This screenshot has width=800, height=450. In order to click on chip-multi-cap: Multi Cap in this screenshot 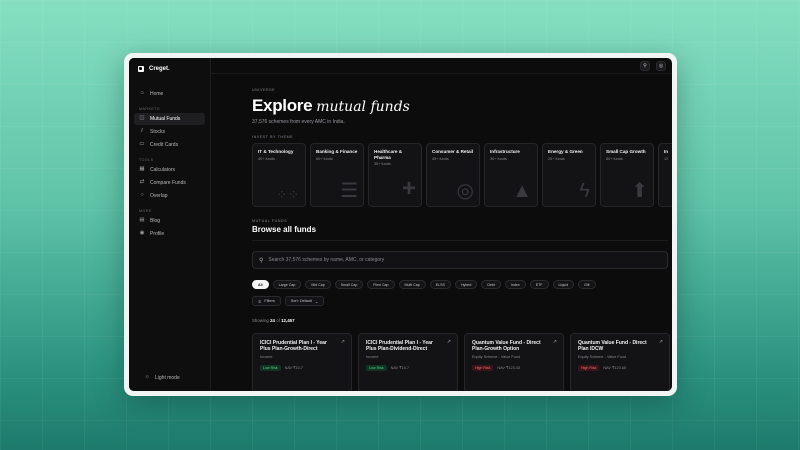, I will do `click(412, 284)`.